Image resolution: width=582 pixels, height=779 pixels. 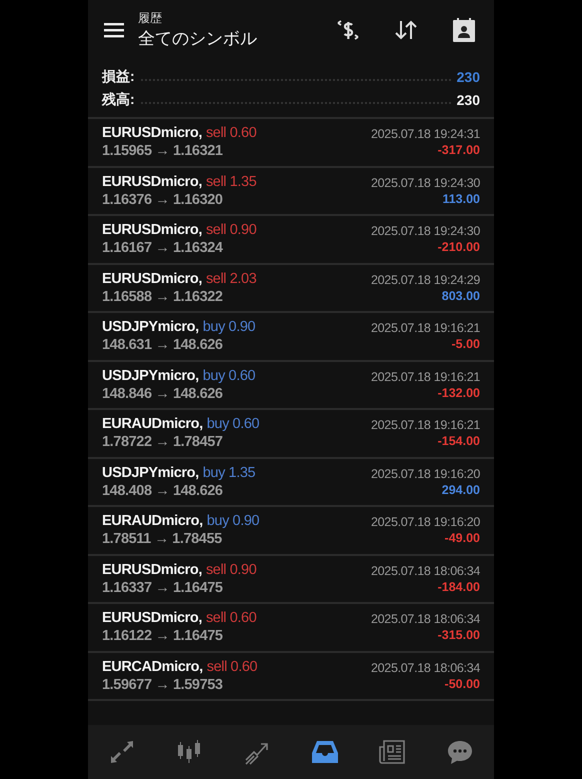 What do you see at coordinates (459, 393) in the screenshot?
I see `trade-profit: -132.00` at bounding box center [459, 393].